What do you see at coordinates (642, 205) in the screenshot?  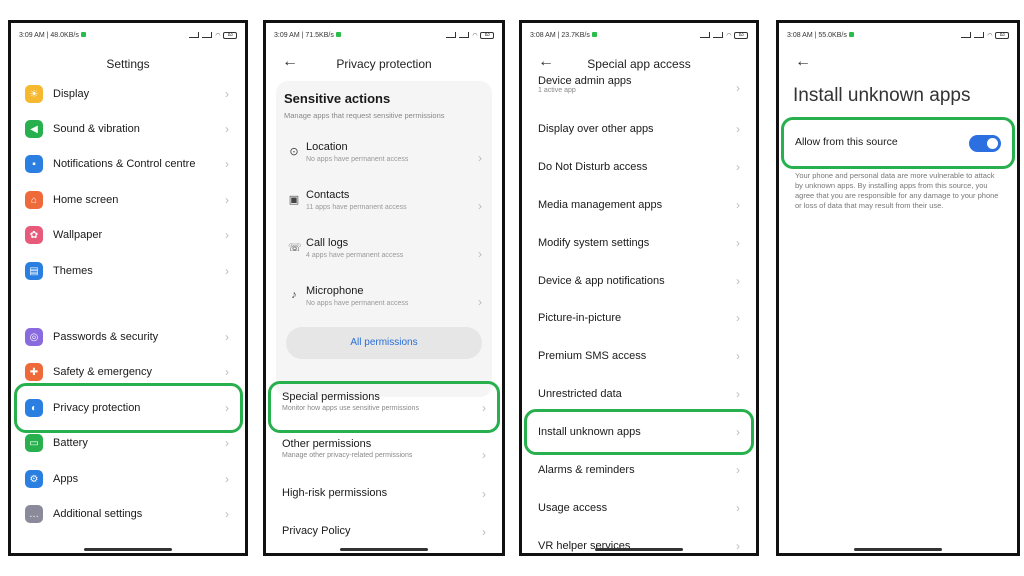 I see `item-media-management: Media management apps ›` at bounding box center [642, 205].